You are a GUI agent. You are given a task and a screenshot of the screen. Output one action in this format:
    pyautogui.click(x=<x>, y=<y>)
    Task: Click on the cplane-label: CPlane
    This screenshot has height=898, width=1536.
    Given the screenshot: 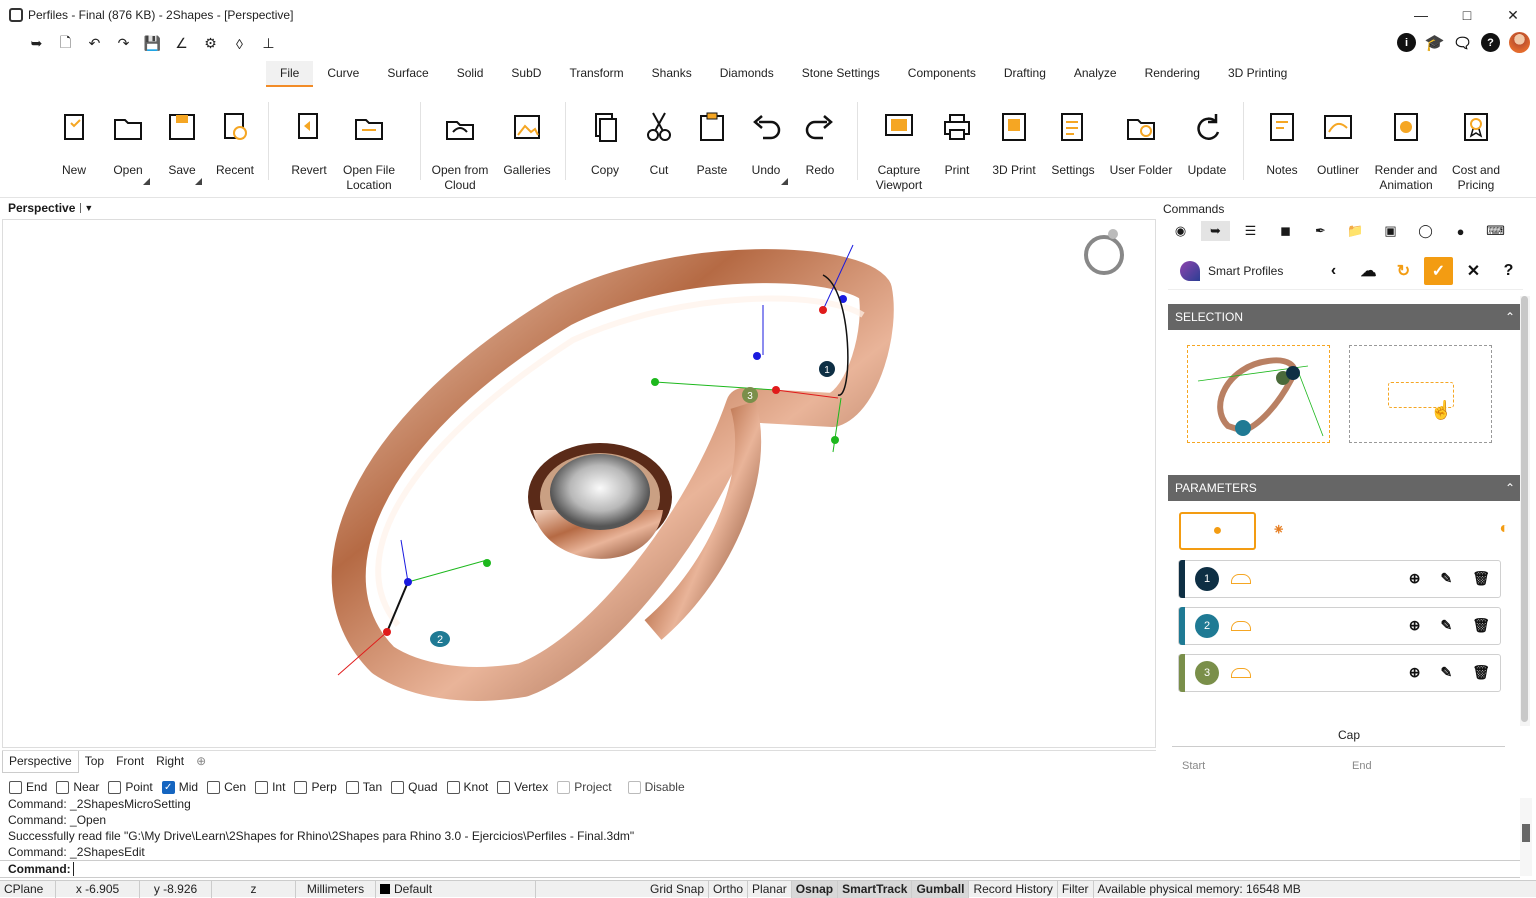 What is the action you would take?
    pyautogui.click(x=28, y=889)
    